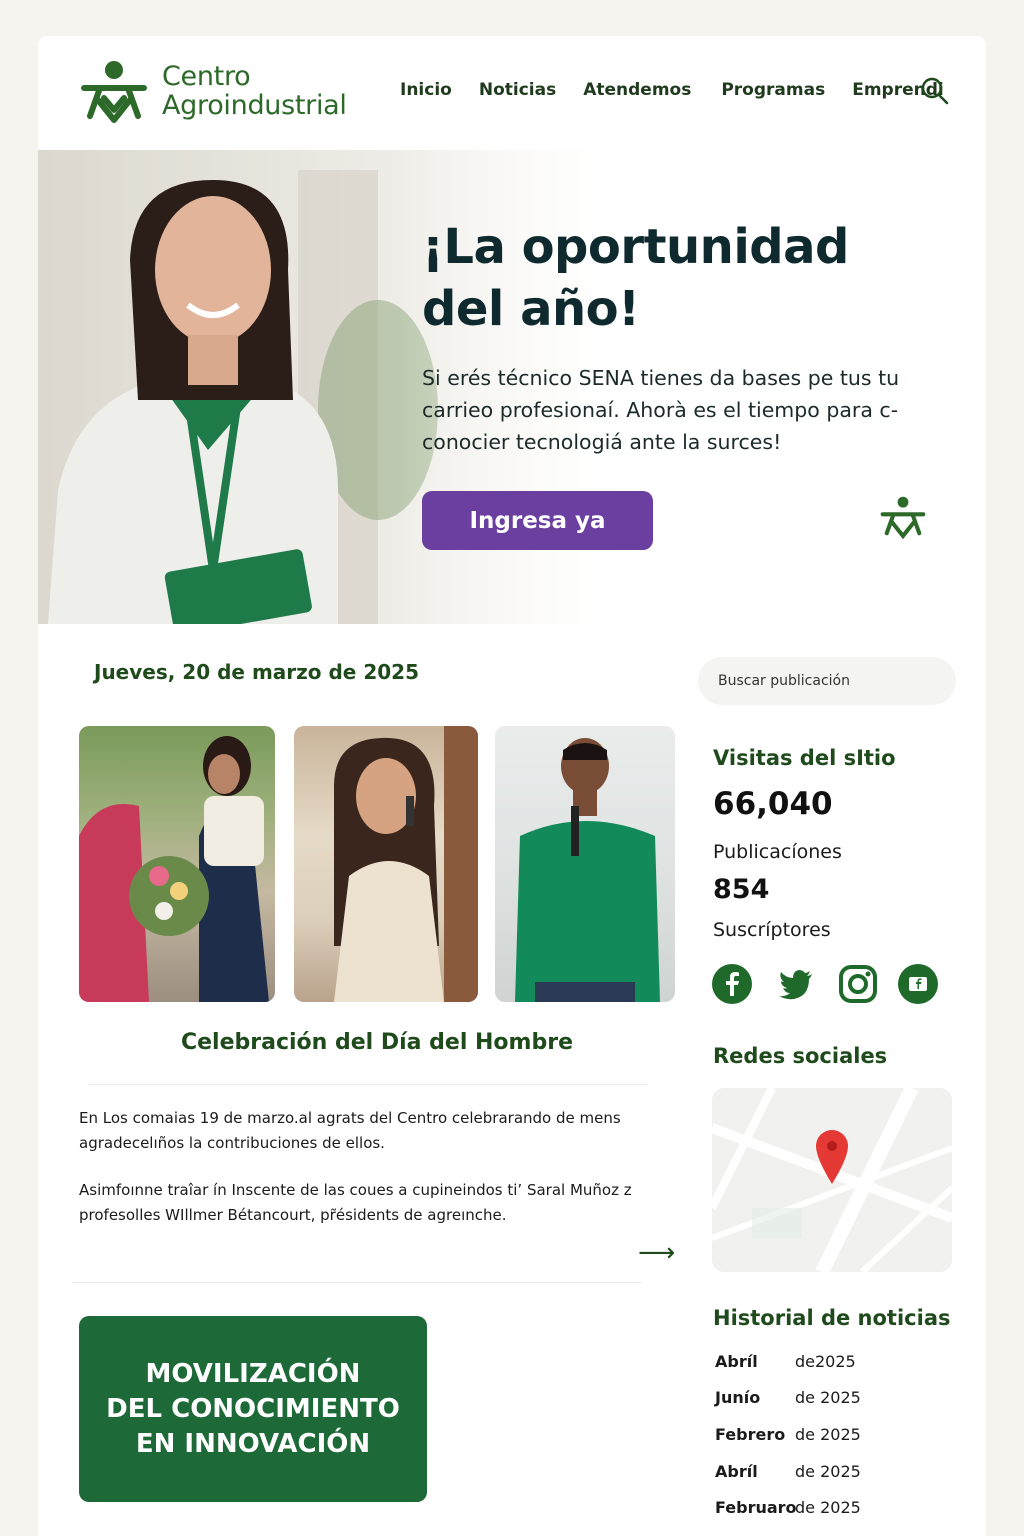 Image resolution: width=1024 pixels, height=1536 pixels. Describe the element at coordinates (777, 852) in the screenshot. I see `posts-label: Publicacíones` at that location.